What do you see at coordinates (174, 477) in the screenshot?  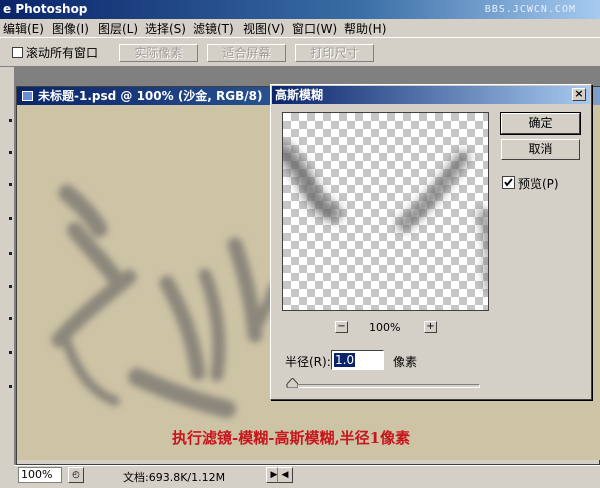 I see `doc-info: 文档:693.8K/1.12M` at bounding box center [174, 477].